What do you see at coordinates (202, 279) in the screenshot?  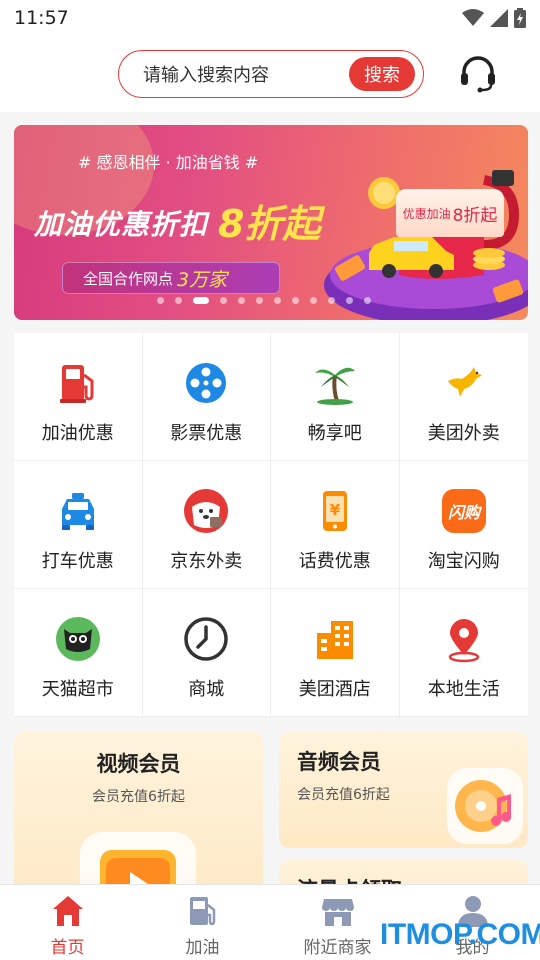 I see `banner-pill-number: 3万家` at bounding box center [202, 279].